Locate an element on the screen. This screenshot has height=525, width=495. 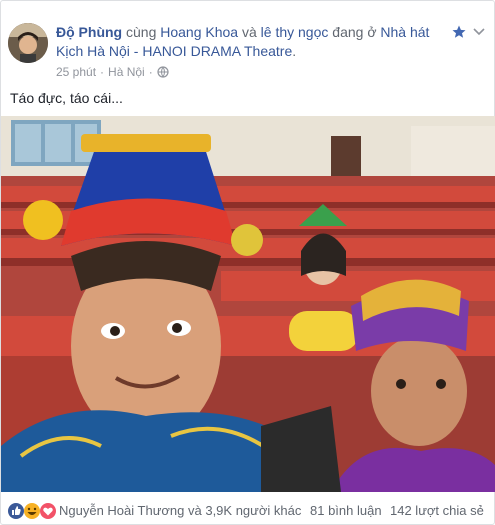
at-word: đang ở is located at coordinates (354, 32).